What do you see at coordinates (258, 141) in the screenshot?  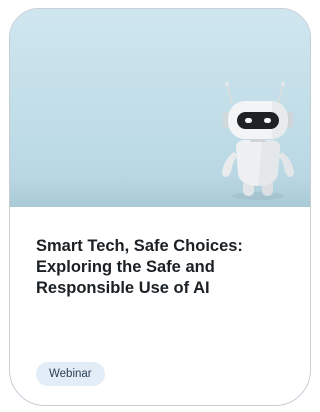 I see `robot-illustration-icon` at bounding box center [258, 141].